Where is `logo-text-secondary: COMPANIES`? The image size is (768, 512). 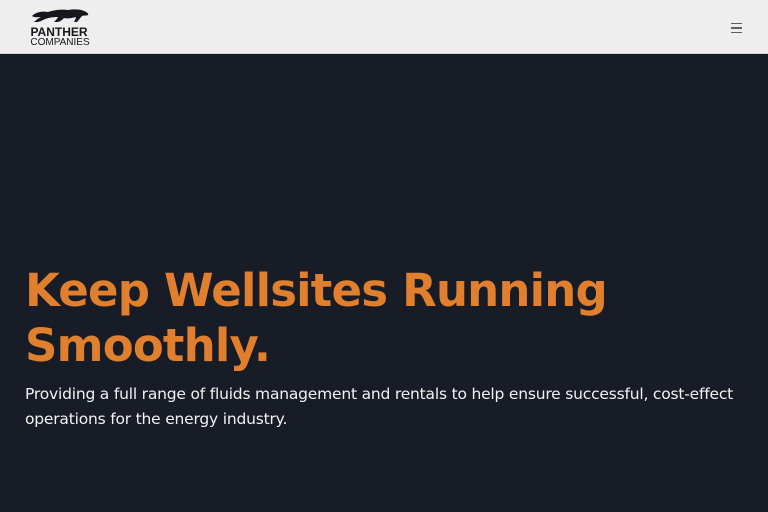 logo-text-secondary: COMPANIES is located at coordinates (60, 42).